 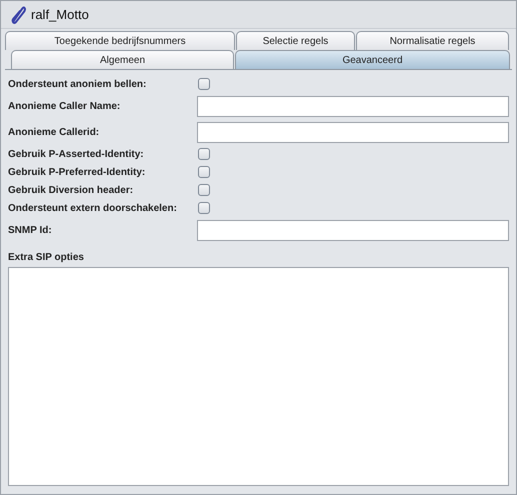 What do you see at coordinates (71, 191) in the screenshot?
I see `field-label: Gebruik Diversion header:` at bounding box center [71, 191].